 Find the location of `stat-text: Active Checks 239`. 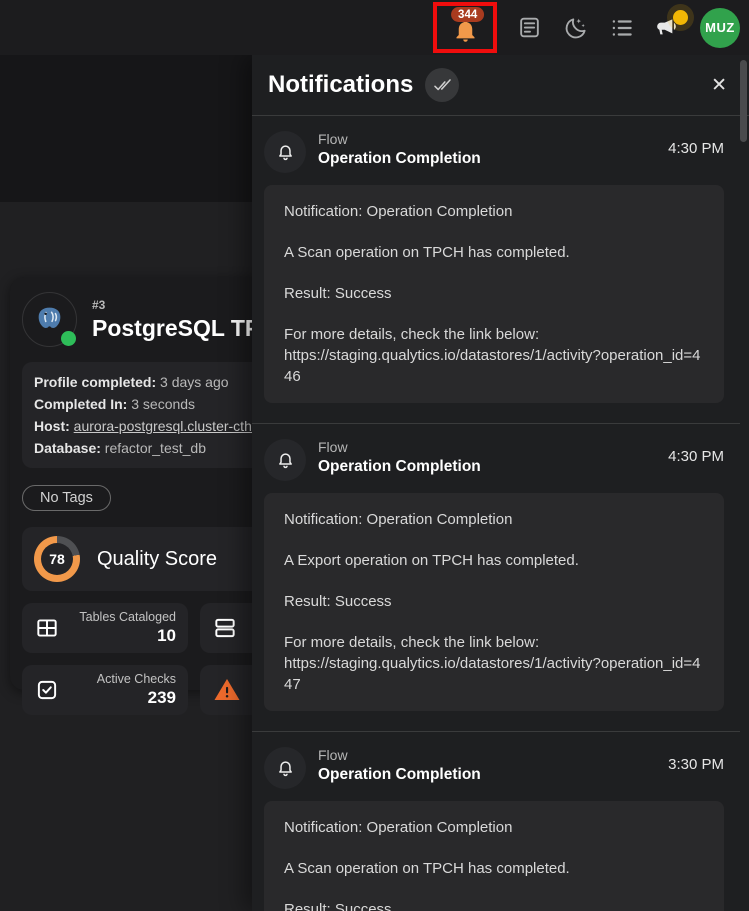

stat-text: Active Checks 239 is located at coordinates (136, 689).